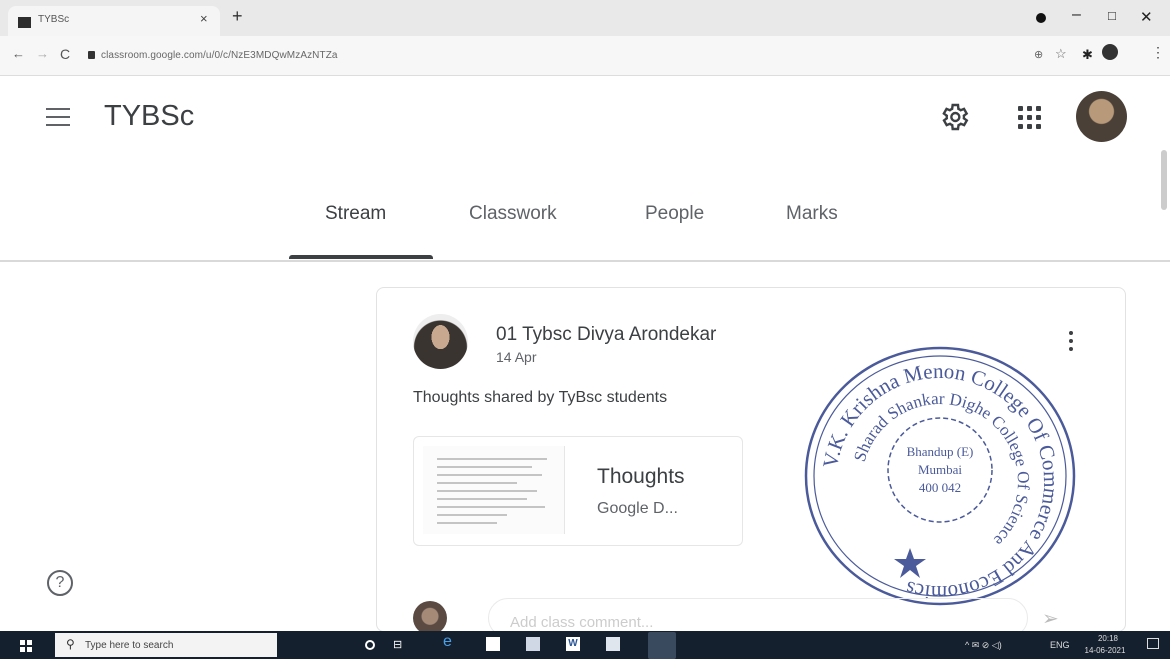 This screenshot has width=1170, height=659. I want to click on clock-date: 14-06-2021, so click(1105, 650).